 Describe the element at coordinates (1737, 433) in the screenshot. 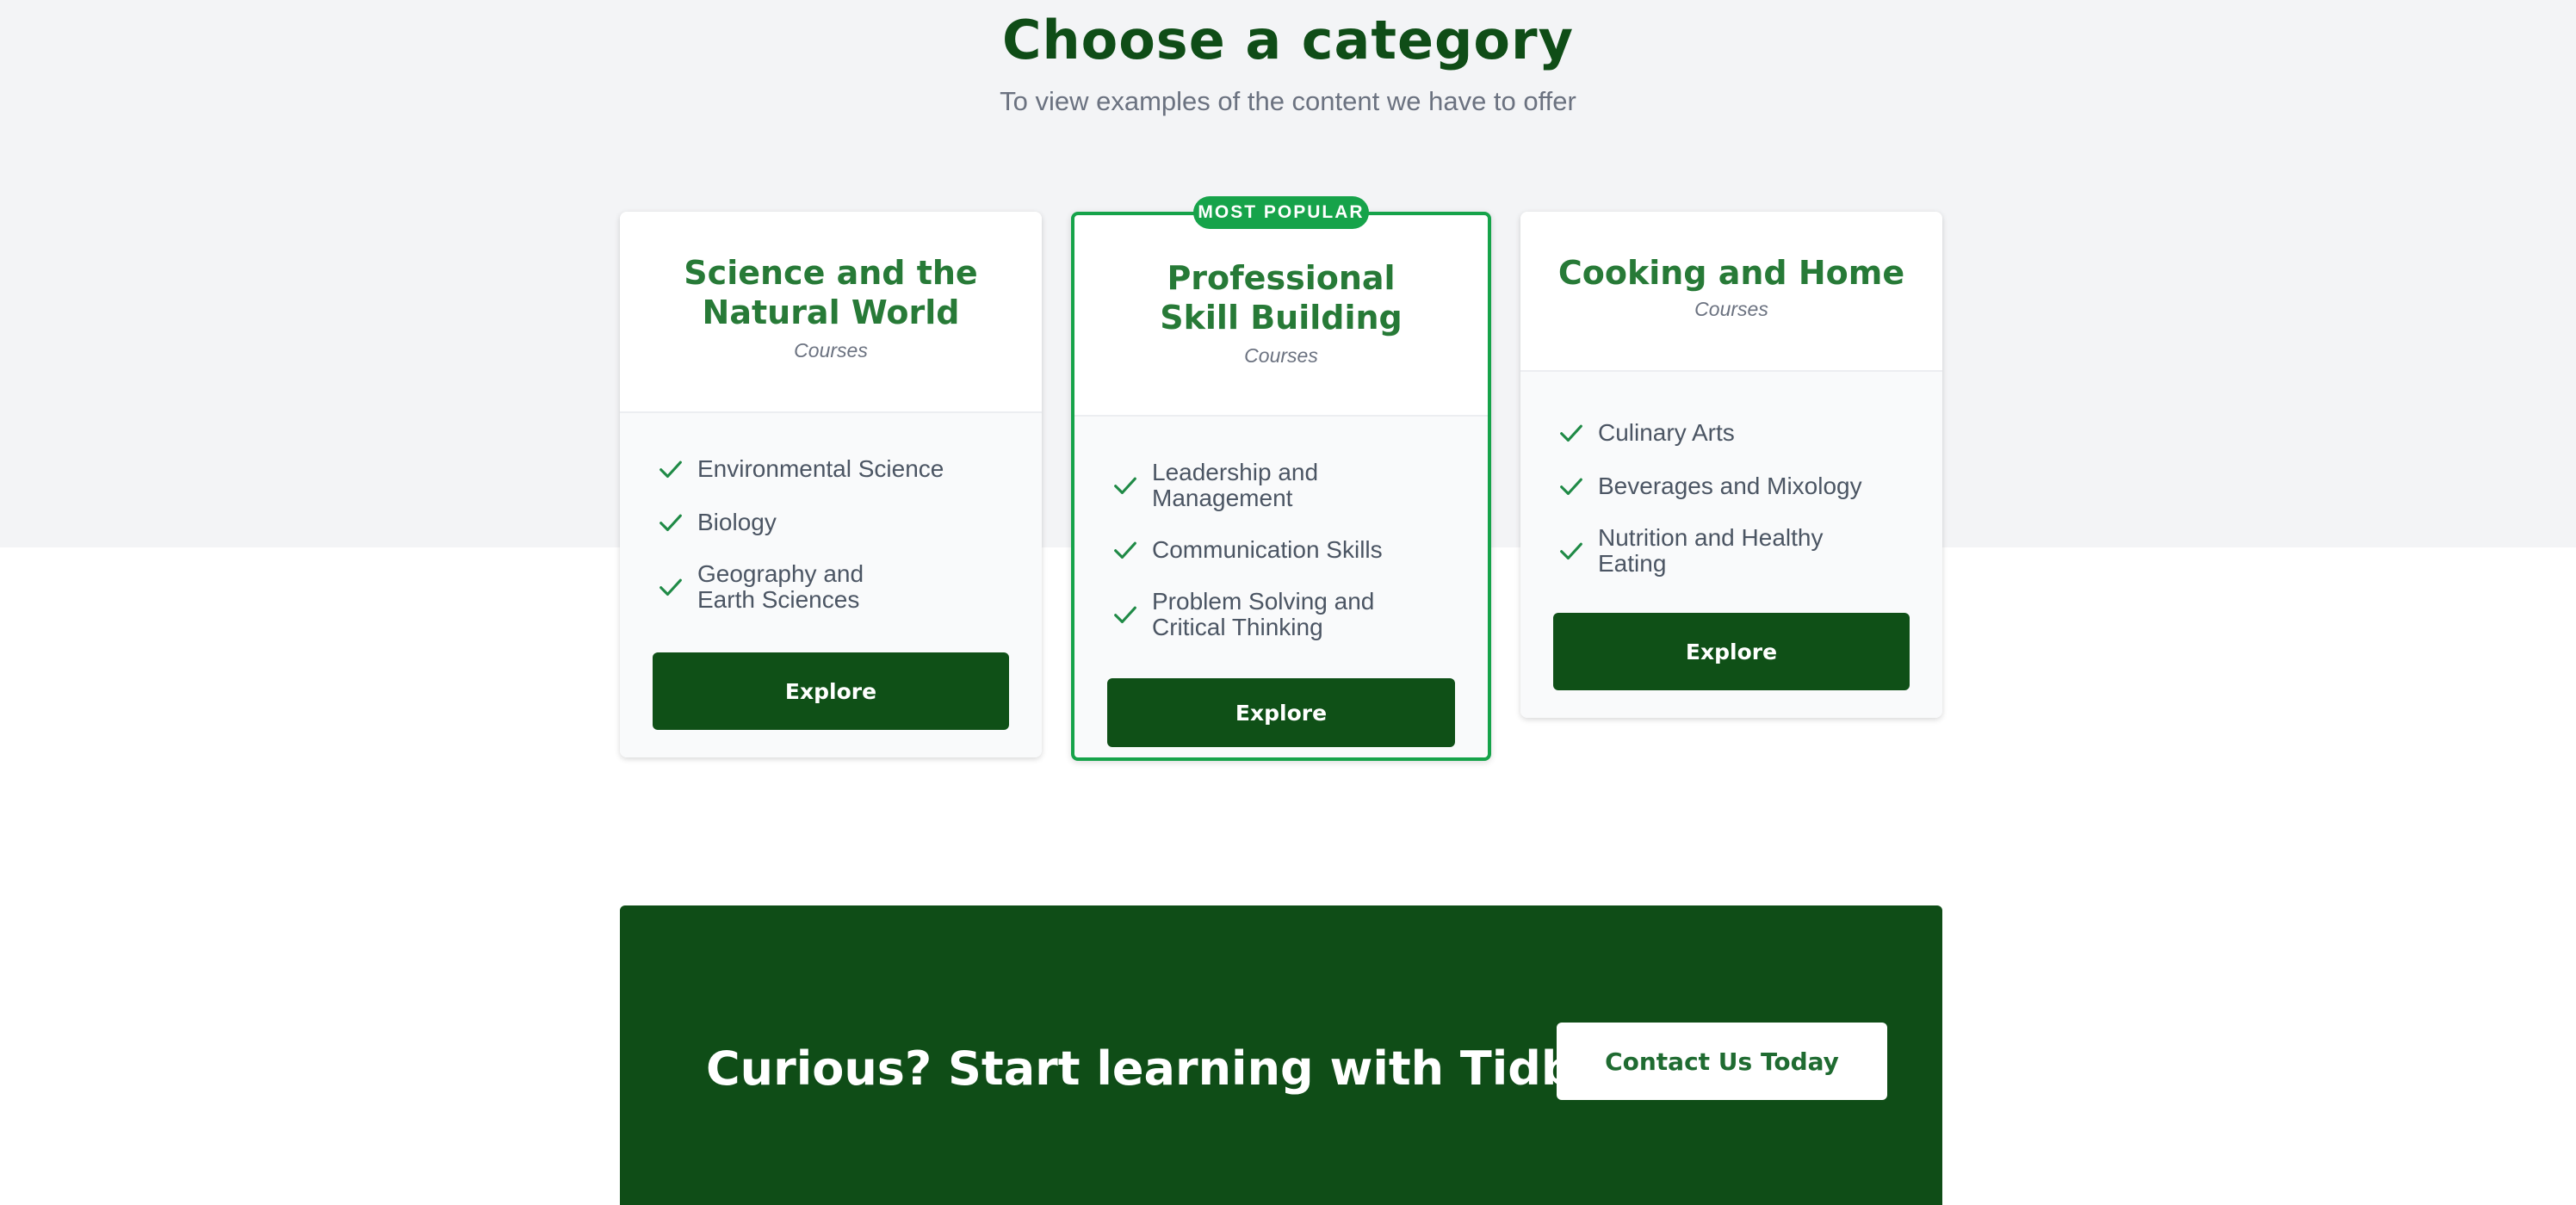

I see `feature-item: Culinary Arts` at that location.